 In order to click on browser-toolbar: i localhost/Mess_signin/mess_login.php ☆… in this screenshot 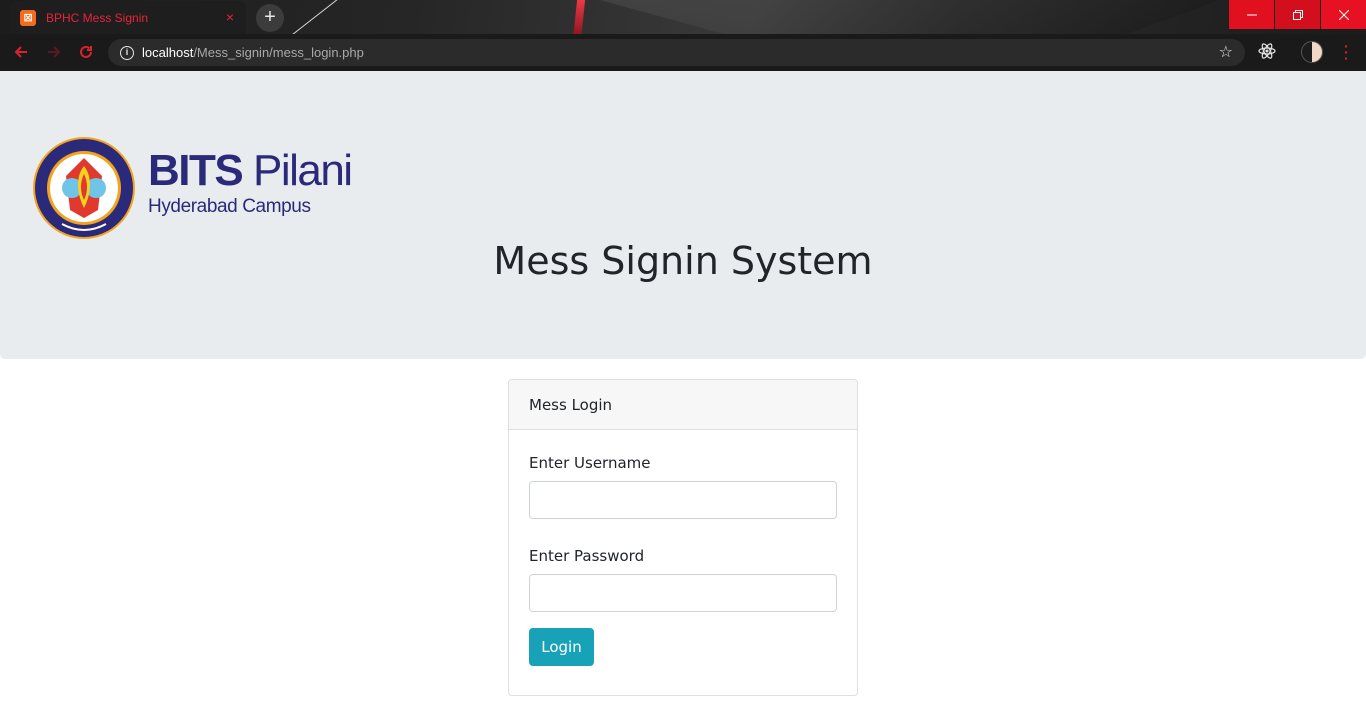, I will do `click(683, 52)`.